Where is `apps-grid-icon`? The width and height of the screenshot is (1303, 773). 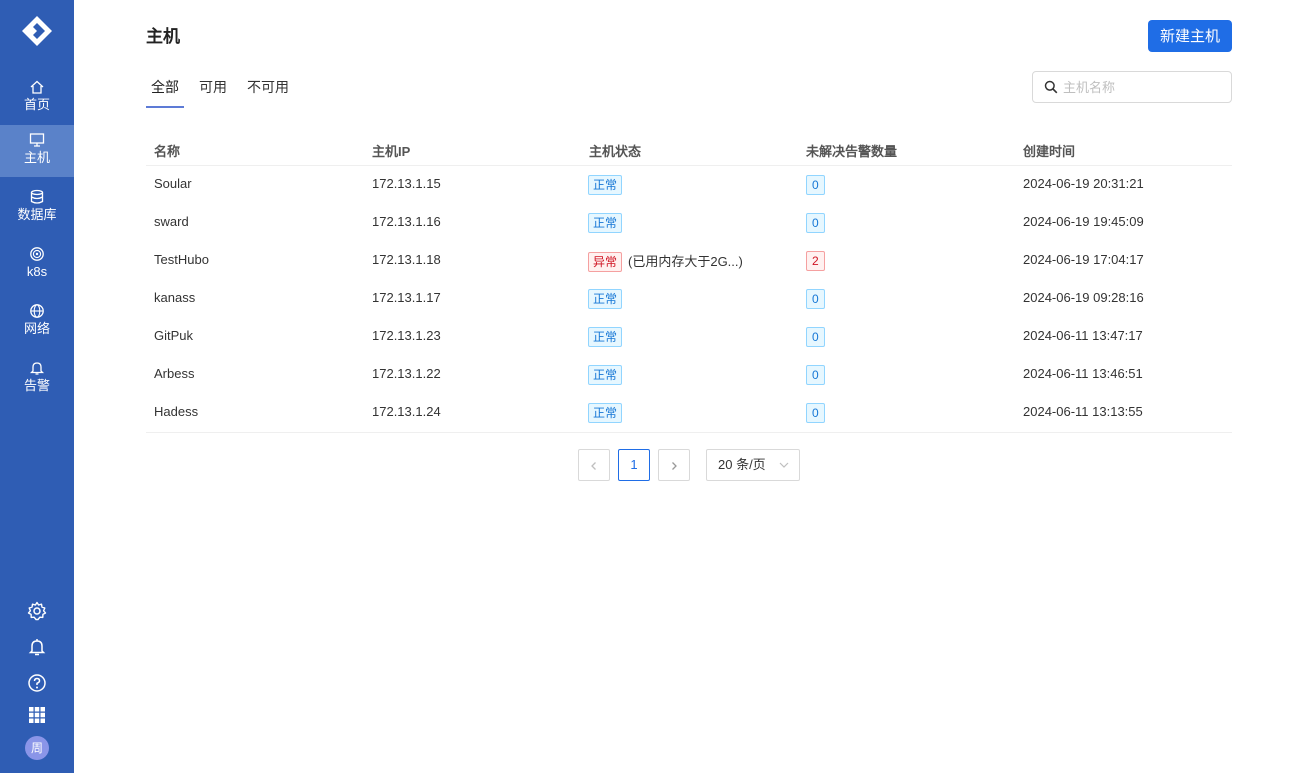 apps-grid-icon is located at coordinates (37, 715).